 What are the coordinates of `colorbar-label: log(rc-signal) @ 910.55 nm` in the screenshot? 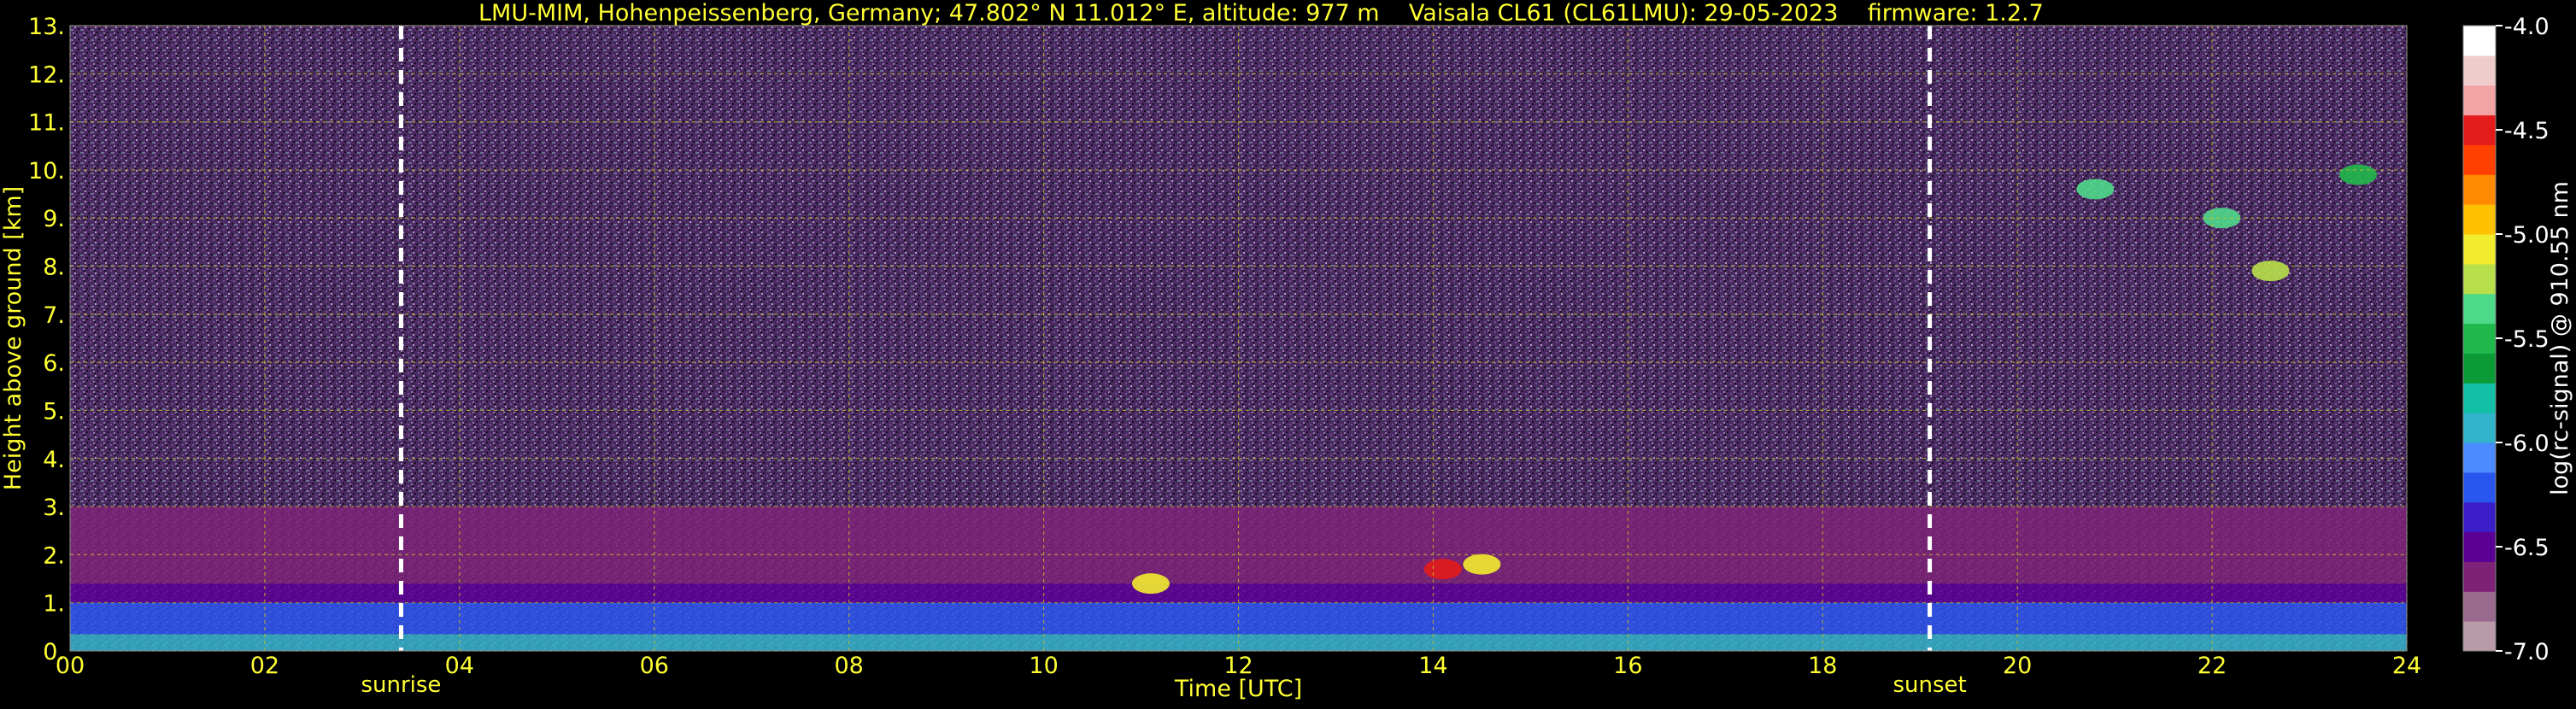 It's located at (2560, 338).